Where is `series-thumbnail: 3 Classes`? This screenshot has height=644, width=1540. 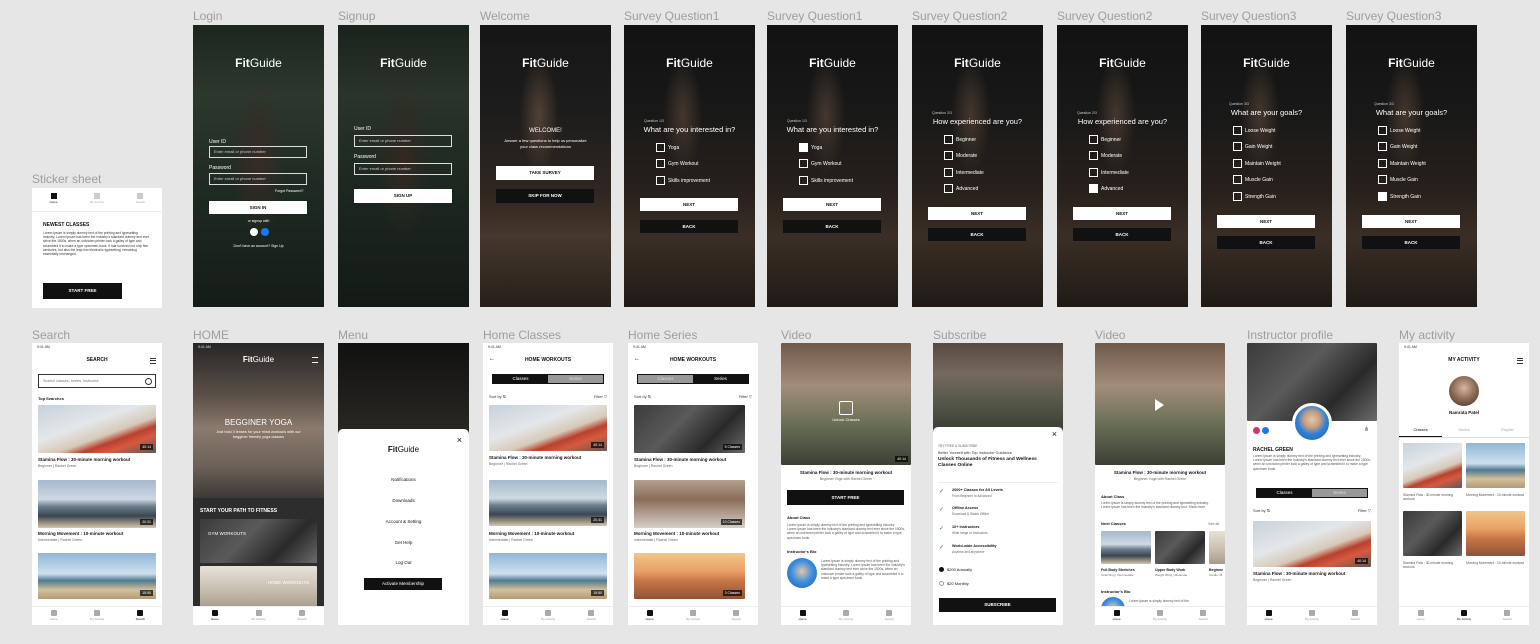
series-thumbnail: 3 Classes is located at coordinates (689, 576).